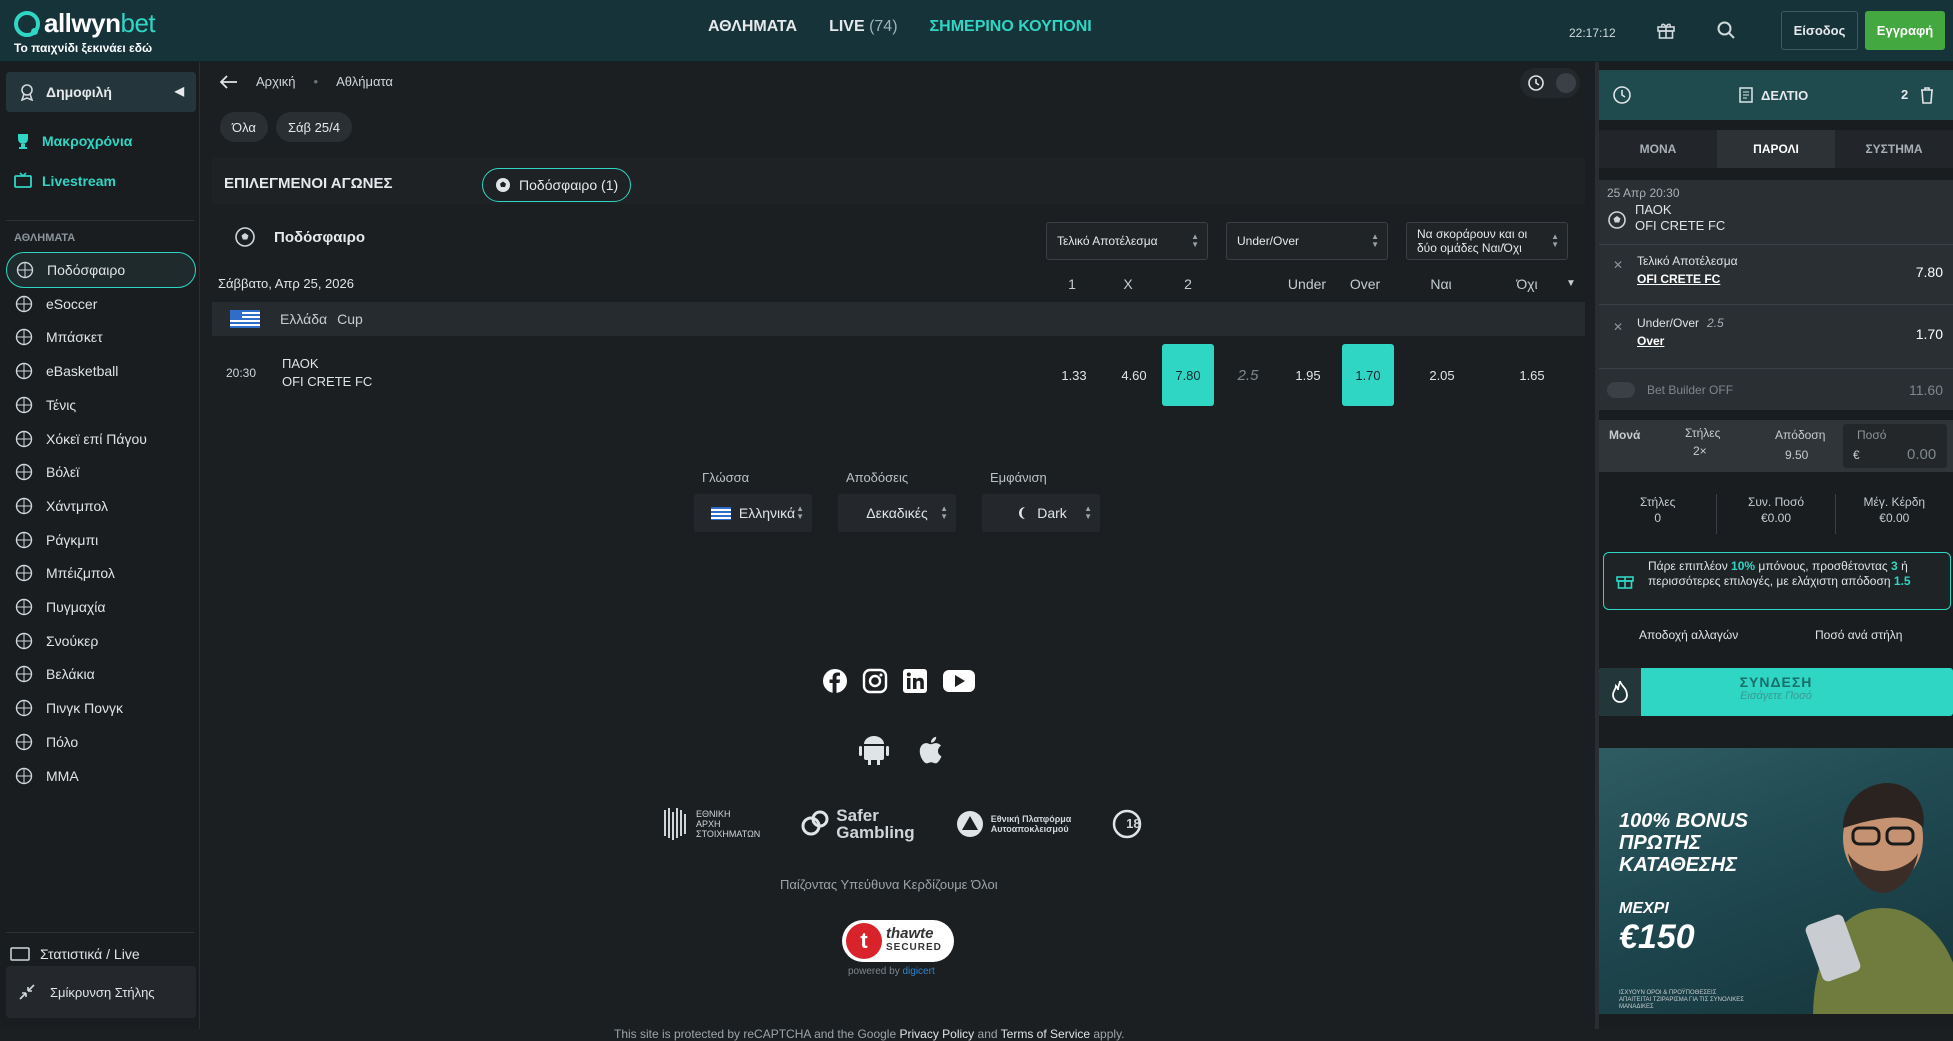 The height and width of the screenshot is (1041, 1953). I want to click on bet-home: ΠΑΟΚ, so click(1653, 209).